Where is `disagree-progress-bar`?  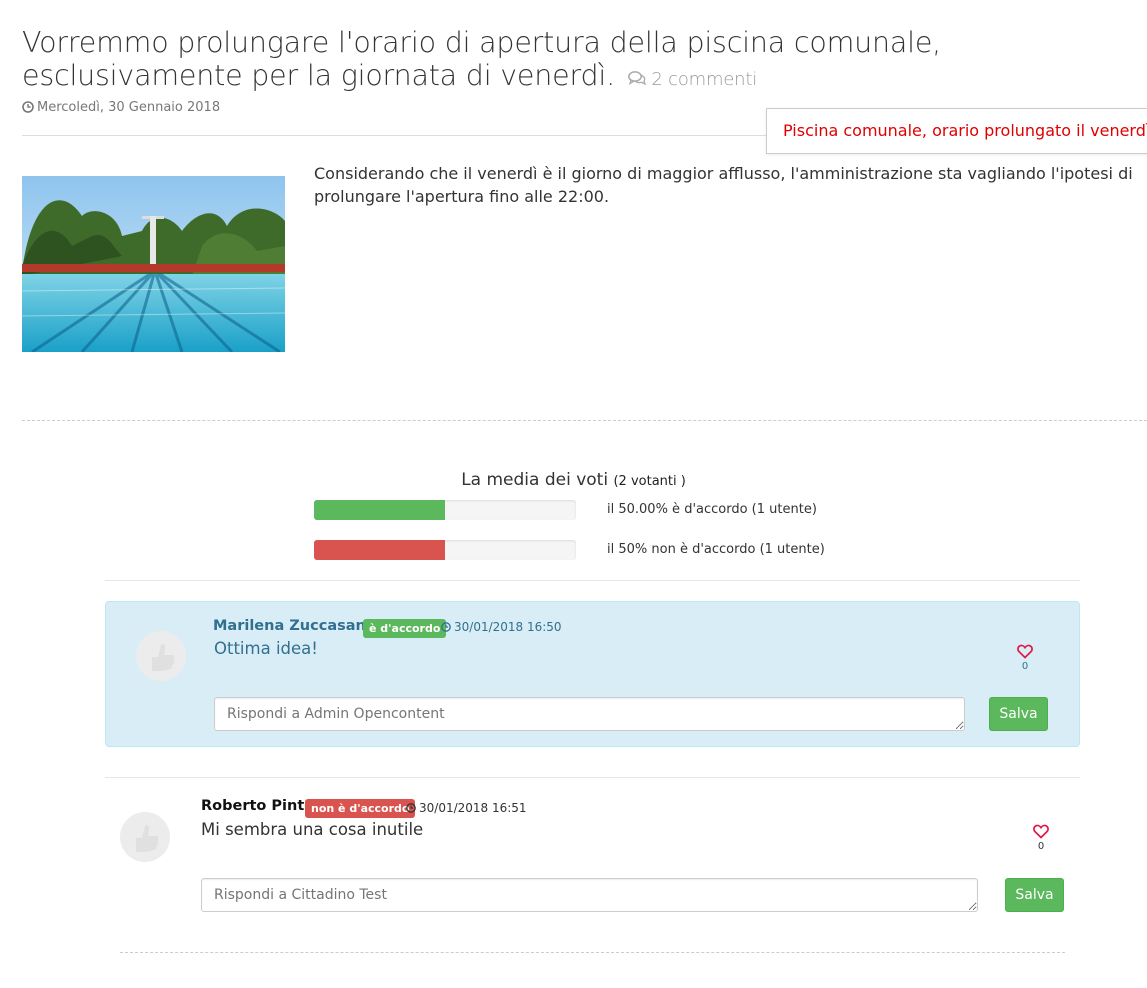
disagree-progress-bar is located at coordinates (445, 550).